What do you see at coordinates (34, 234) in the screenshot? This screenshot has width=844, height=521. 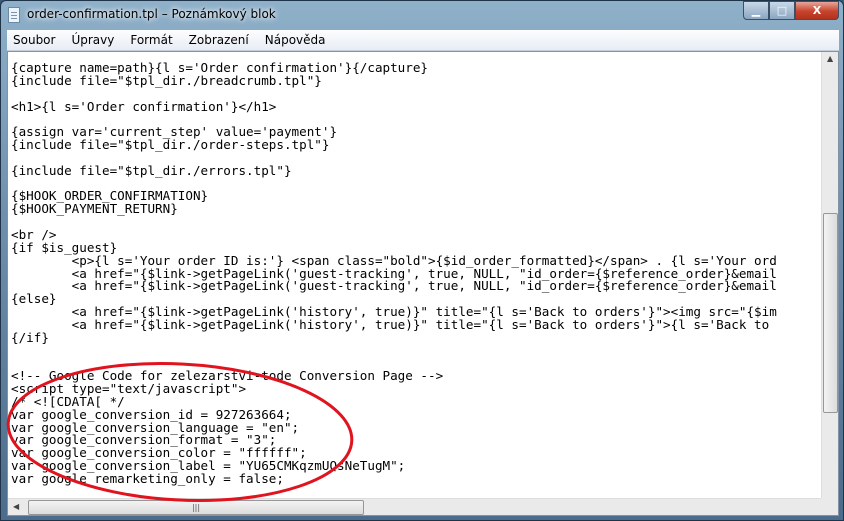 I see `code-line: <br />` at bounding box center [34, 234].